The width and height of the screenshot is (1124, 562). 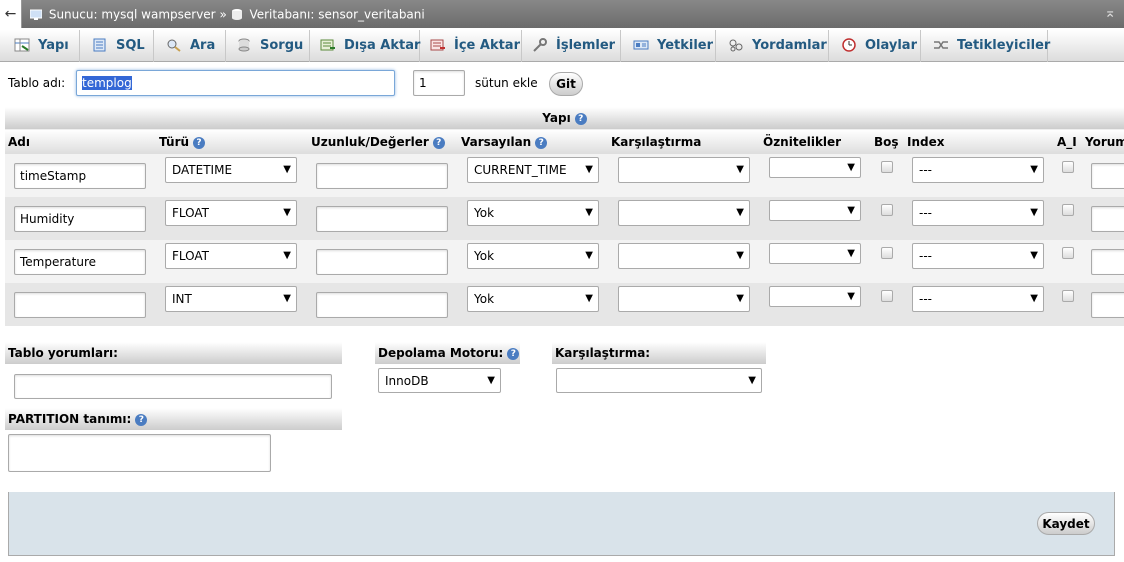 What do you see at coordinates (566, 84) in the screenshot?
I see `go-button: Git` at bounding box center [566, 84].